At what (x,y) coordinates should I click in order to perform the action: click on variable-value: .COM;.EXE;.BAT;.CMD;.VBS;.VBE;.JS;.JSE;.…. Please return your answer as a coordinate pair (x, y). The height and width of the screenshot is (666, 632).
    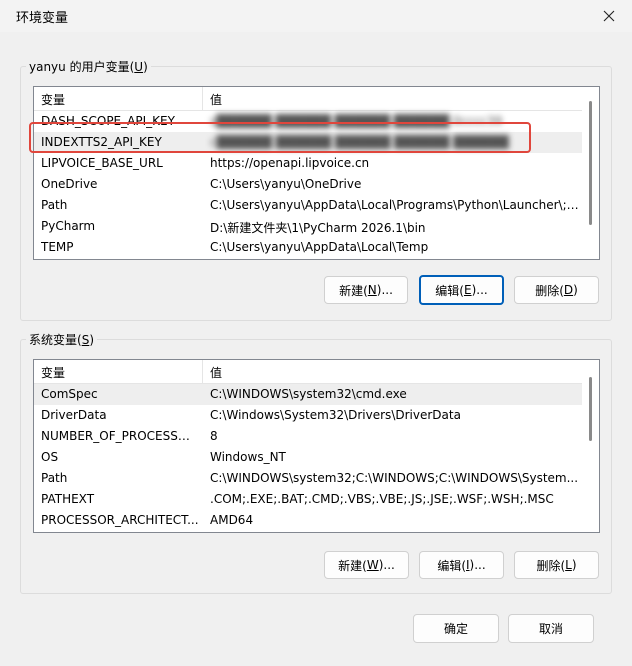
    Looking at the image, I should click on (382, 499).